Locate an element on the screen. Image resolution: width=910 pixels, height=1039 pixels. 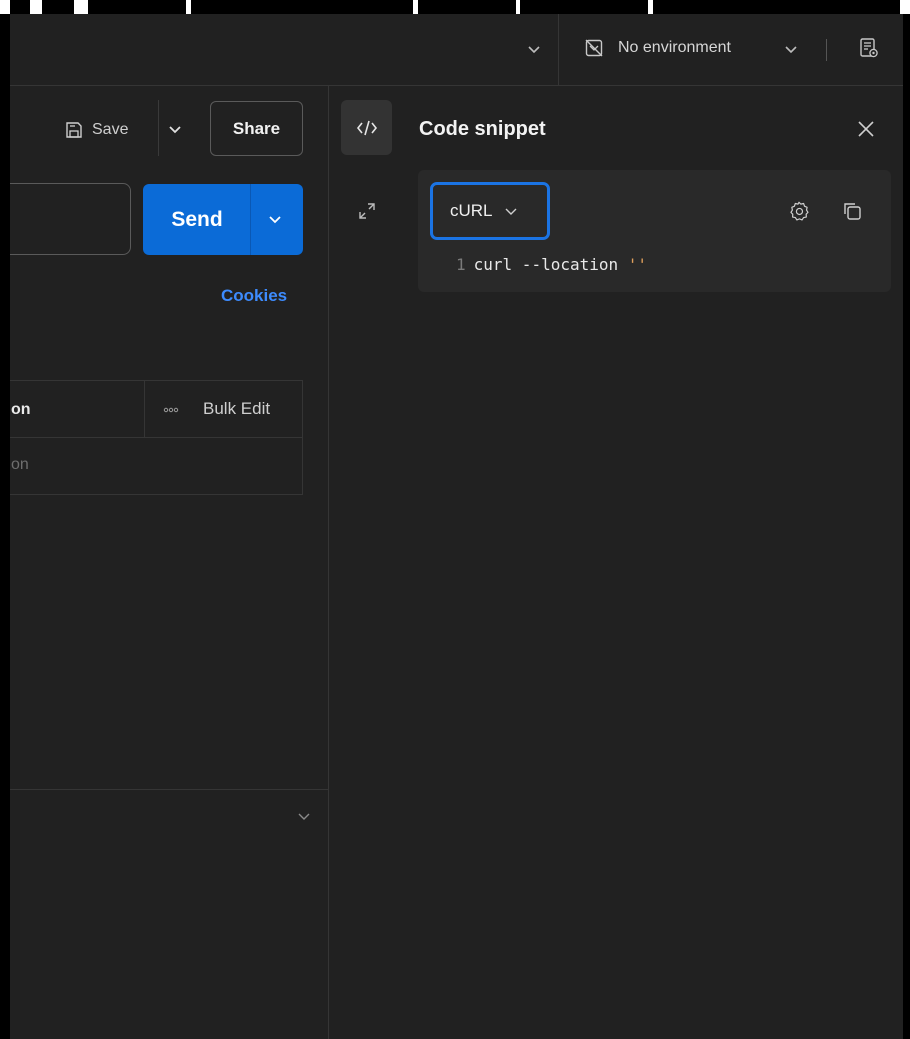
language-select-value: cURL is located at coordinates (471, 210).